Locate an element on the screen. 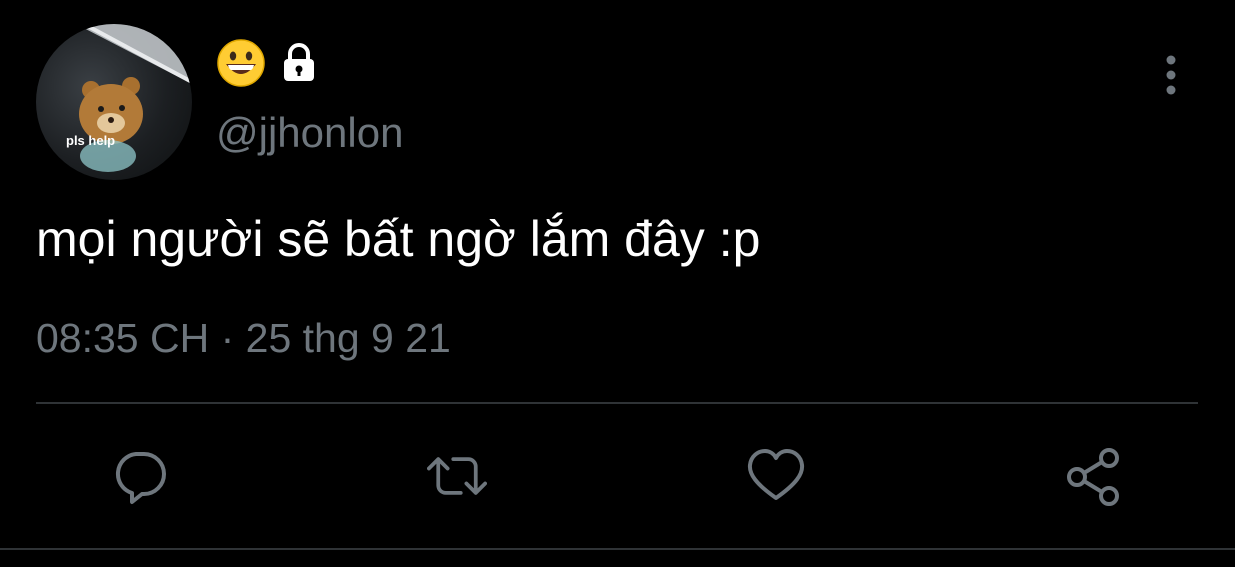  display-name is located at coordinates (268, 65).